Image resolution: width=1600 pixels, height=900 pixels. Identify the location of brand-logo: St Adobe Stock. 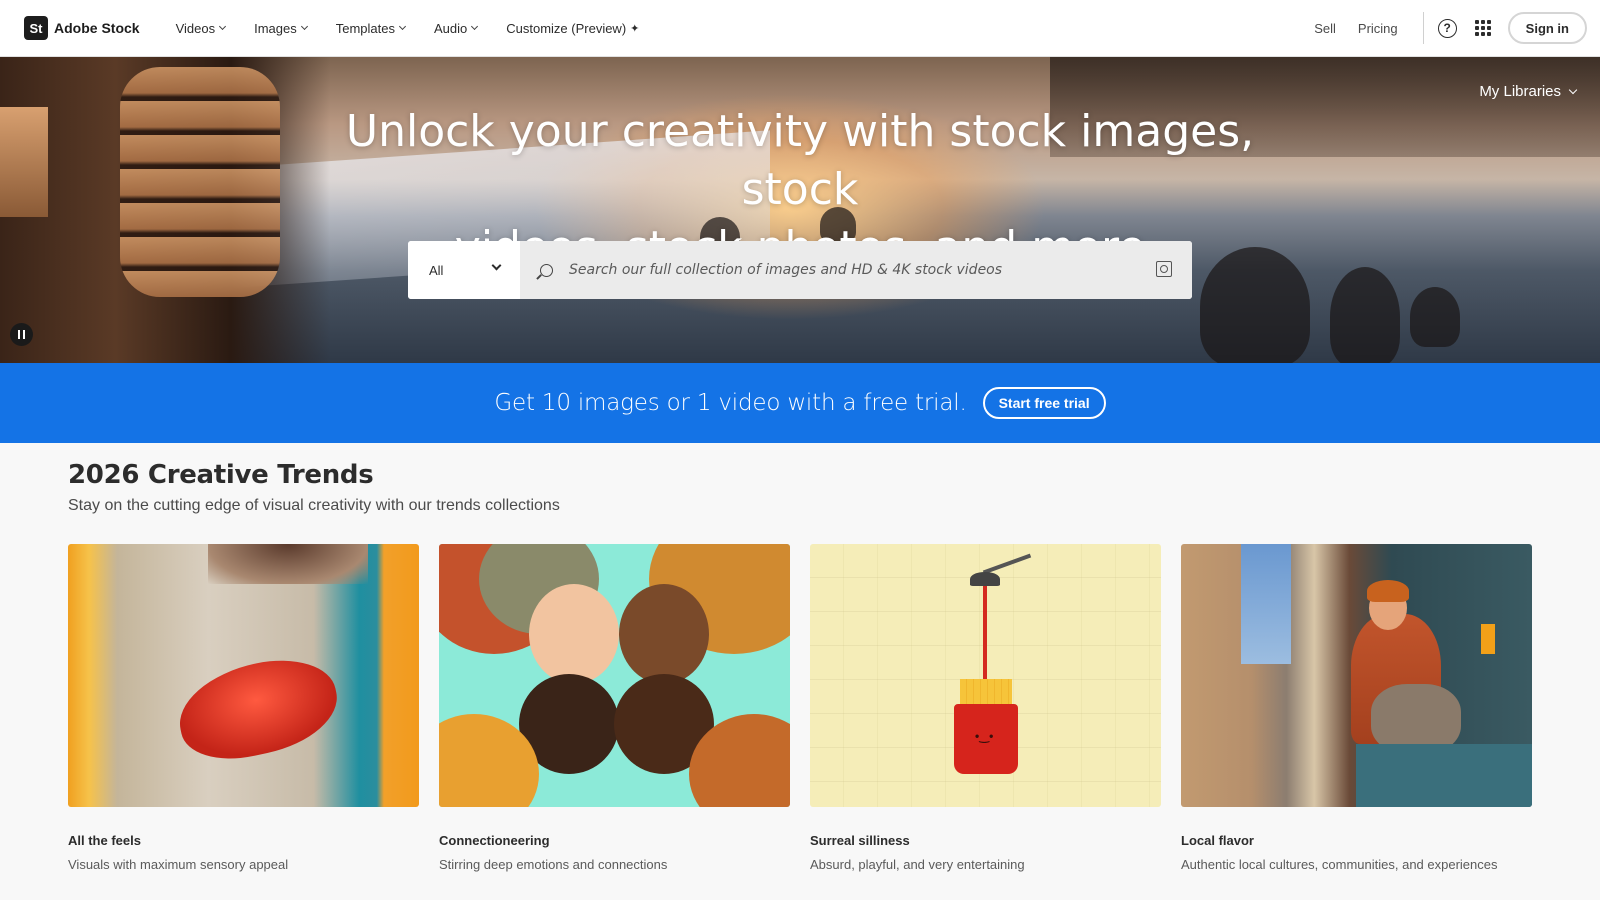
(82, 28).